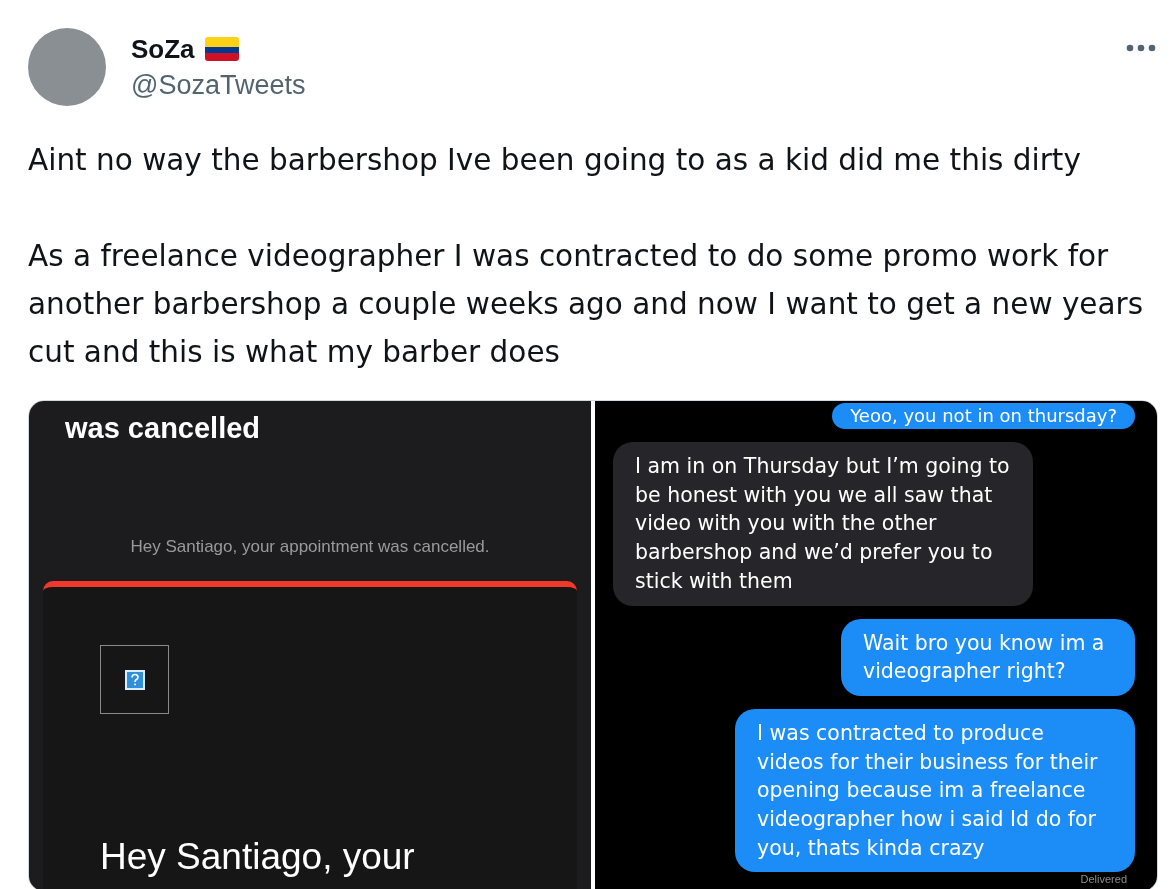  What do you see at coordinates (823, 524) in the screenshot?
I see `received-message-bubble: I am in on Thursday but I’m going to be honest with you we all saw that video with you with the other barbershop and we’d prefer you to stick with them` at bounding box center [823, 524].